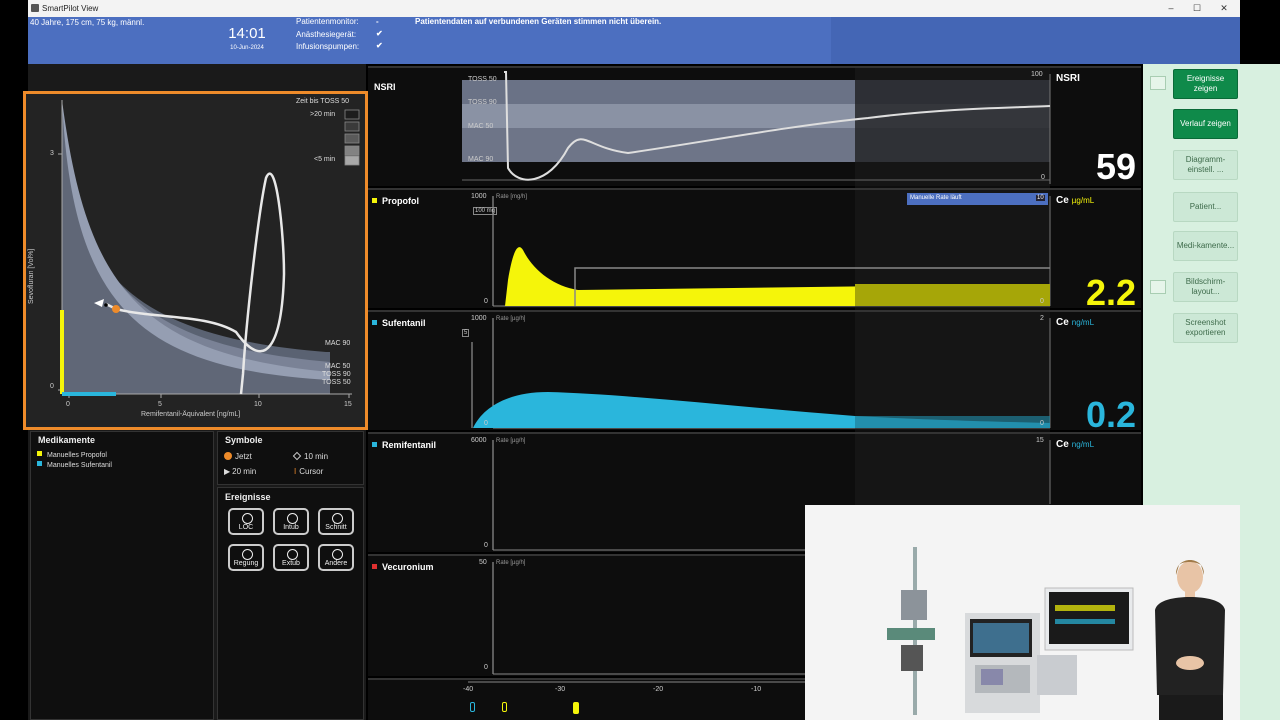  What do you see at coordinates (379, 33) in the screenshot?
I see `device-status-anesthesia: ✔` at bounding box center [379, 33].